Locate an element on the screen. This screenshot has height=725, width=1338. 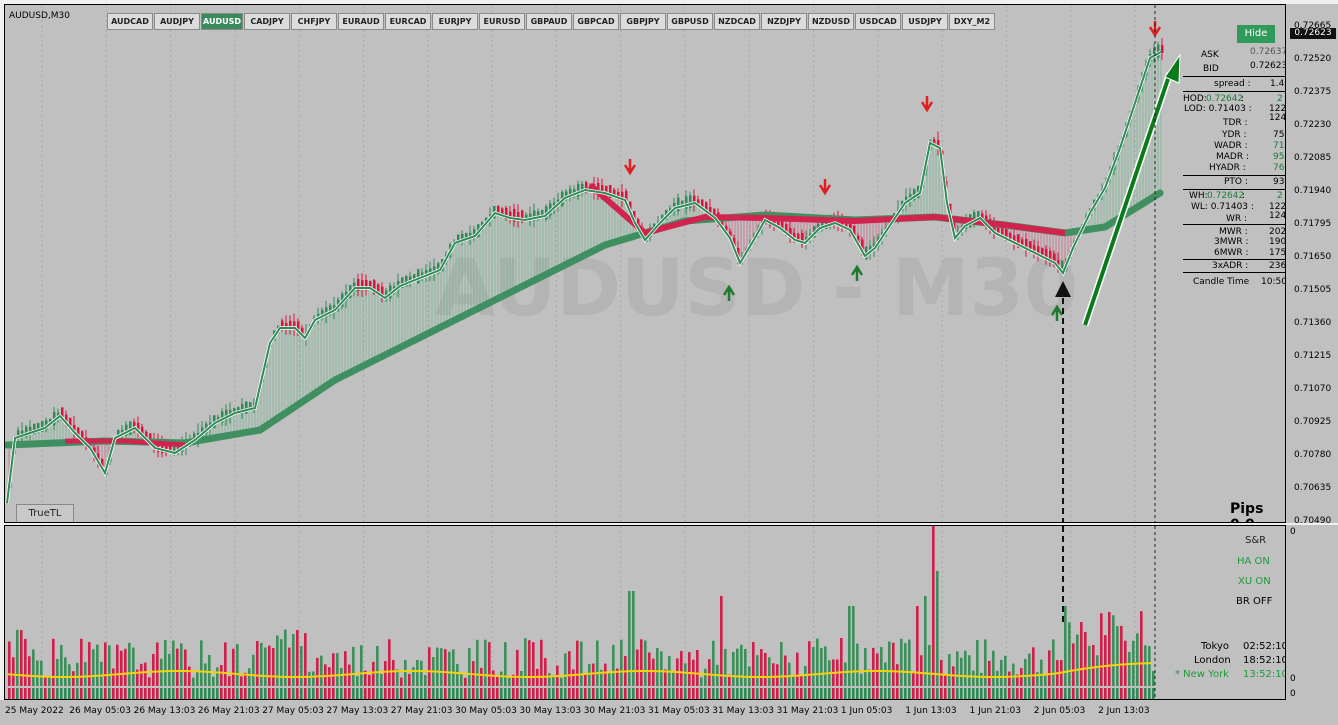
symbol-button-cadjpy: CADJPY is located at coordinates (267, 21).